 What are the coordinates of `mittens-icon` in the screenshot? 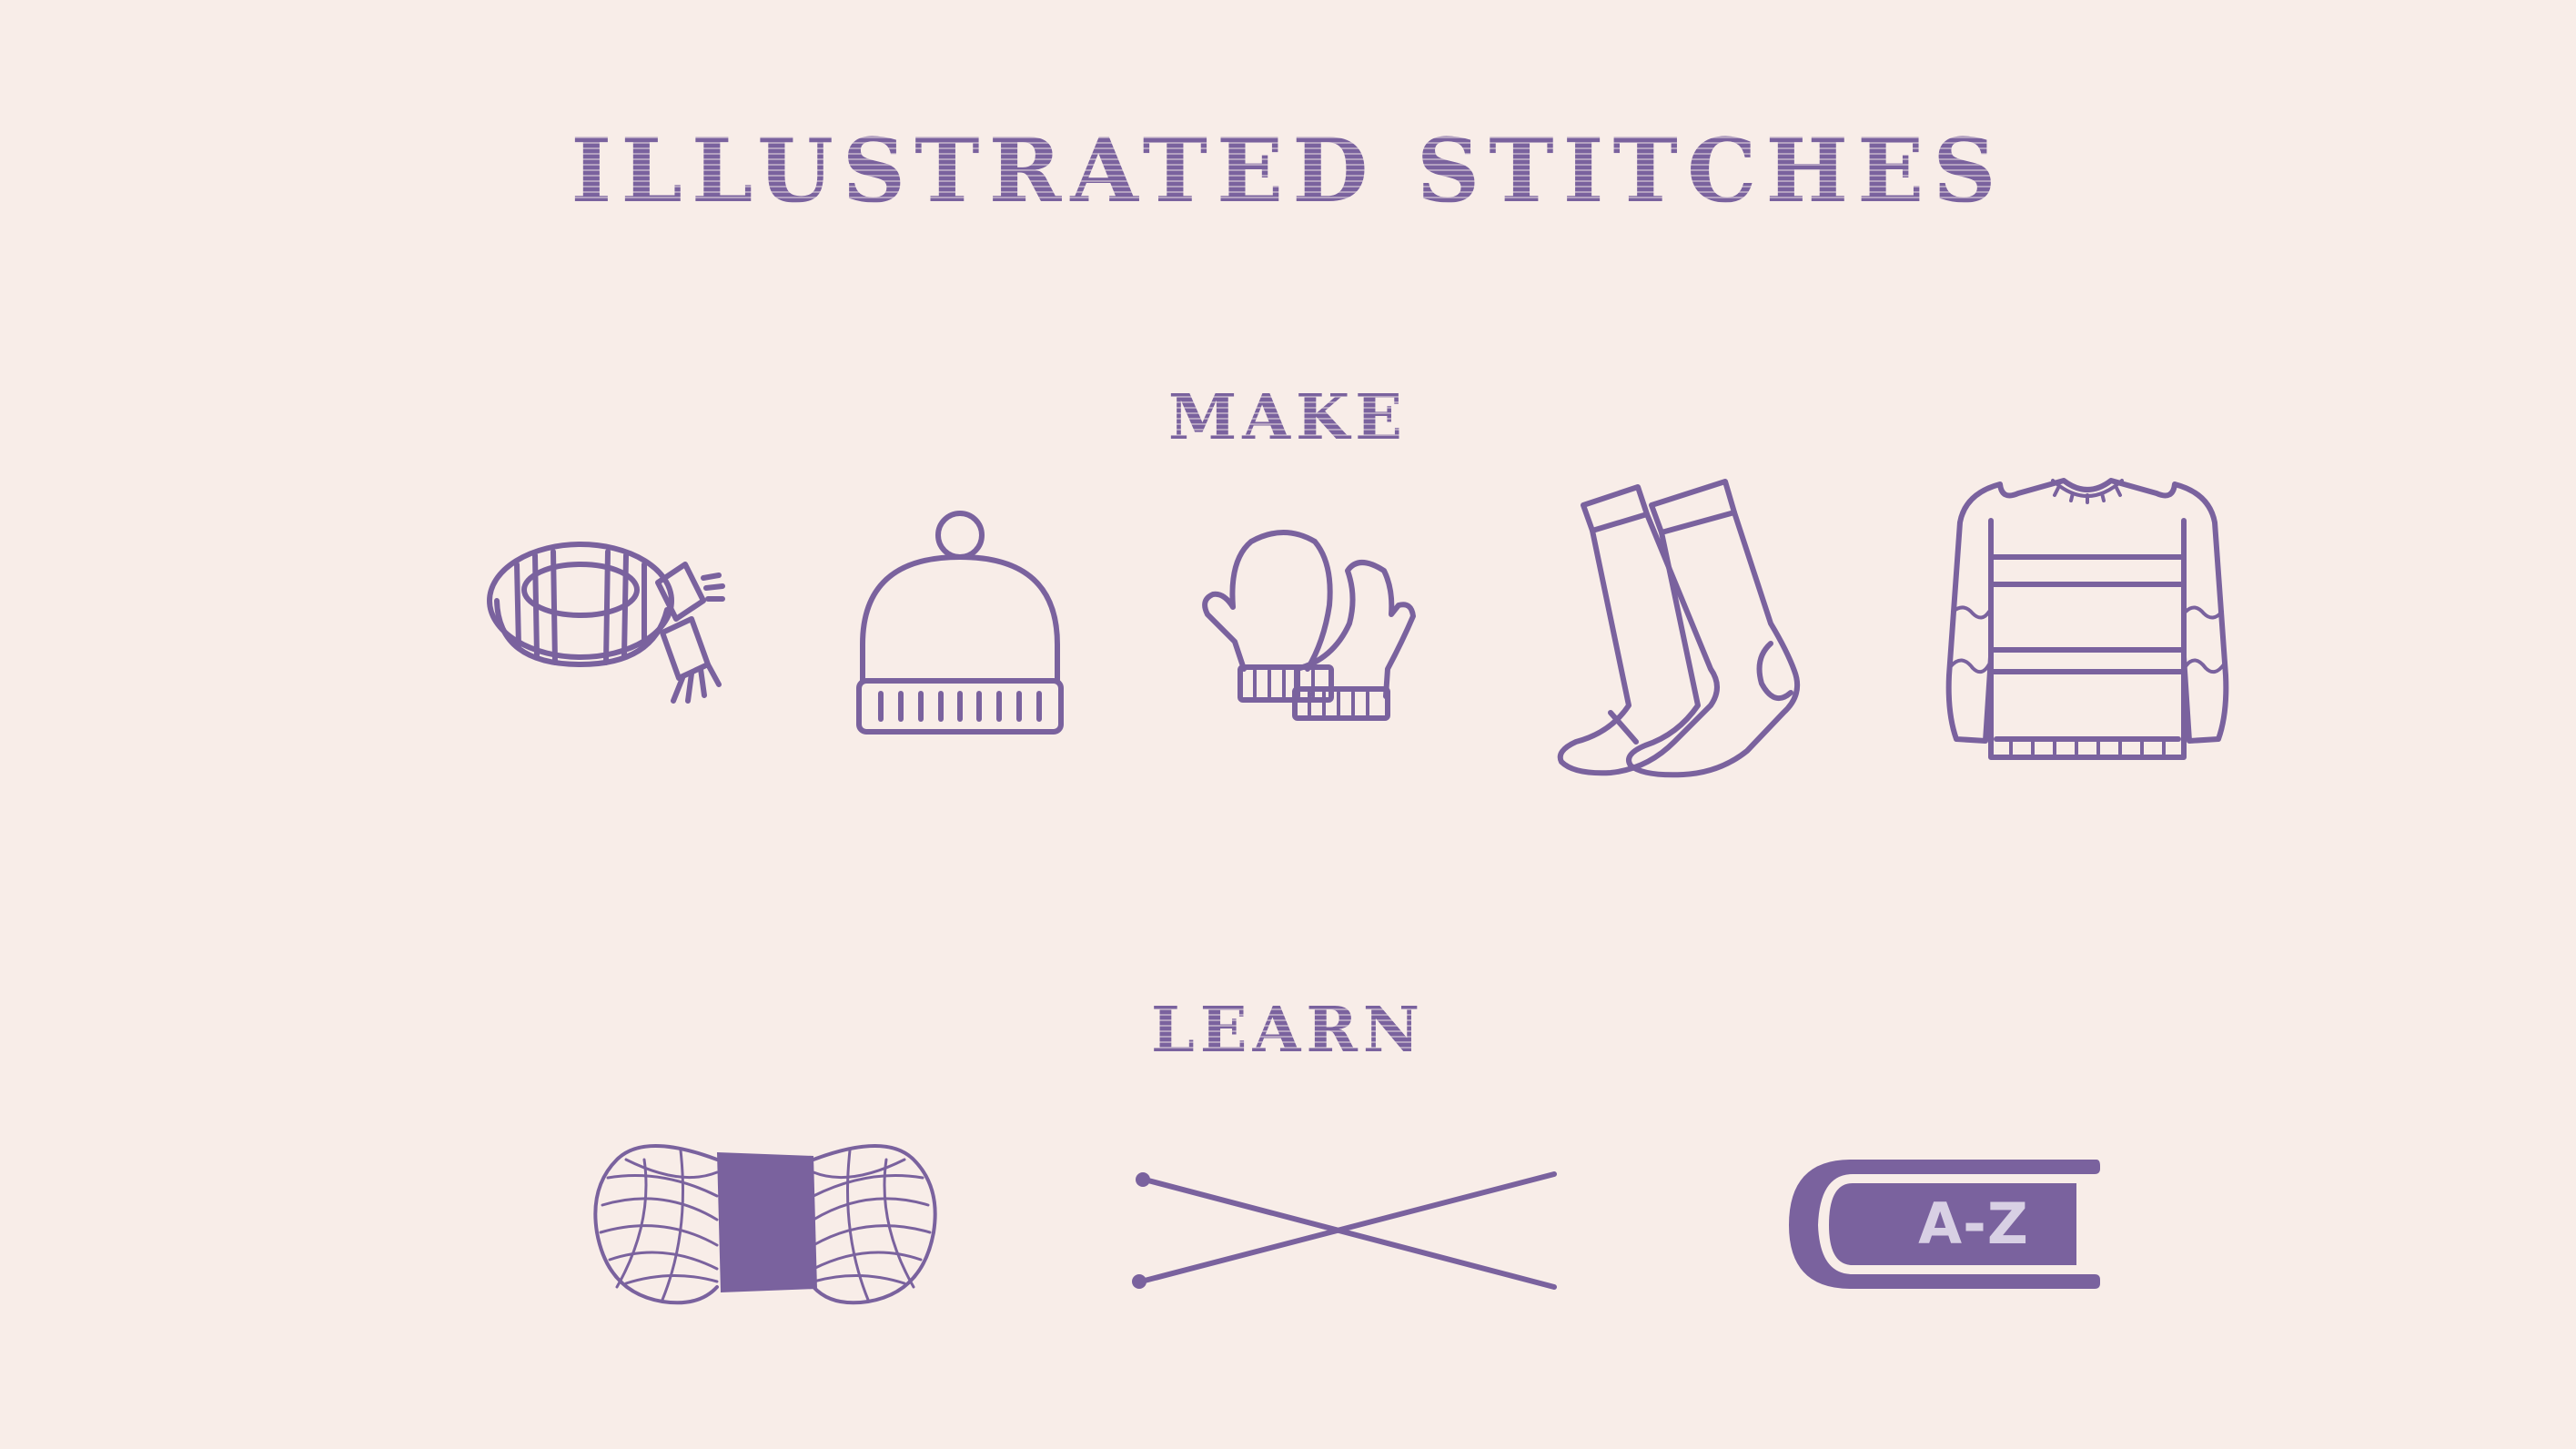 It's located at (1310, 623).